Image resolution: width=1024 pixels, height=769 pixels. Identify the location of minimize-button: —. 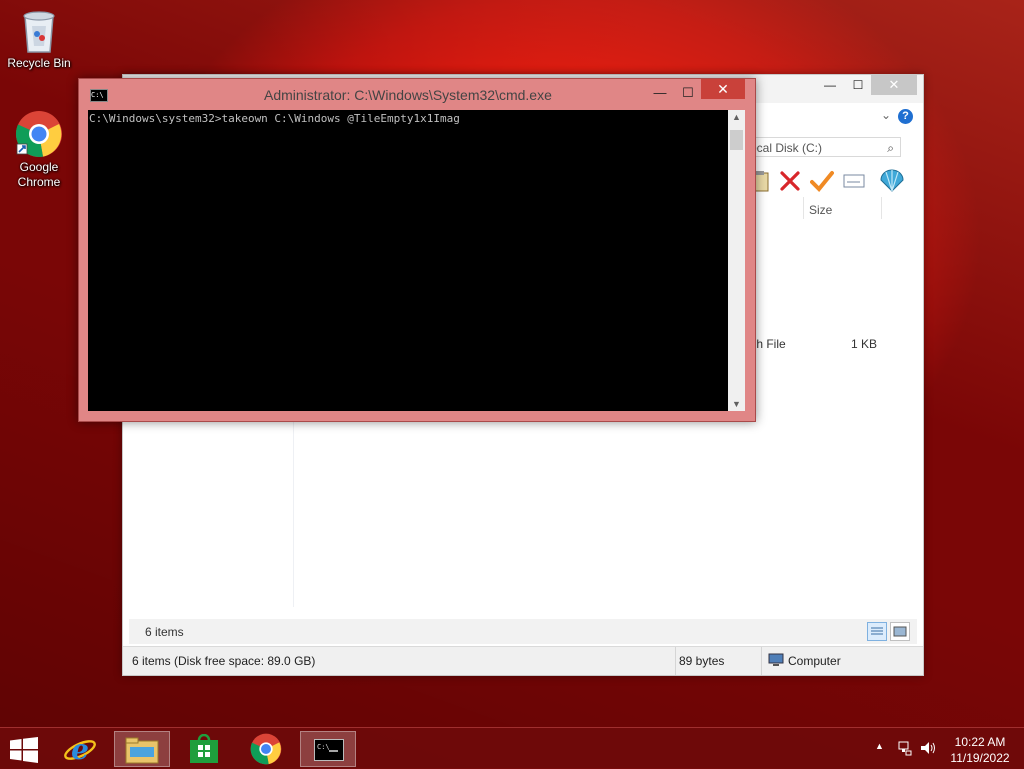
(830, 85).